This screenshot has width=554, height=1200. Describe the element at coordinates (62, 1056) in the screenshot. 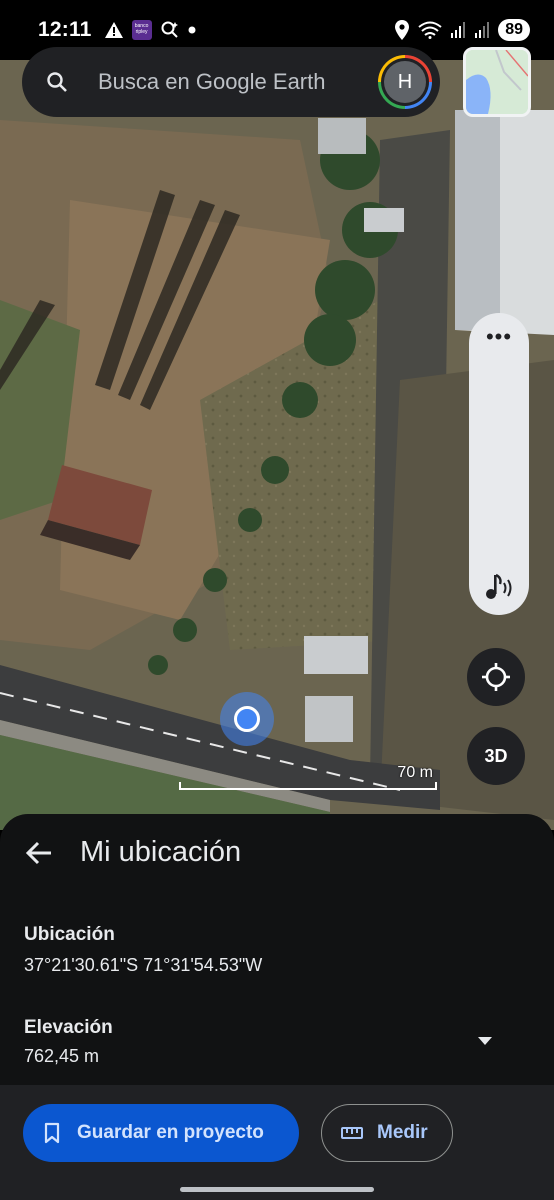

I see `elevation-value: 762,45 m` at that location.